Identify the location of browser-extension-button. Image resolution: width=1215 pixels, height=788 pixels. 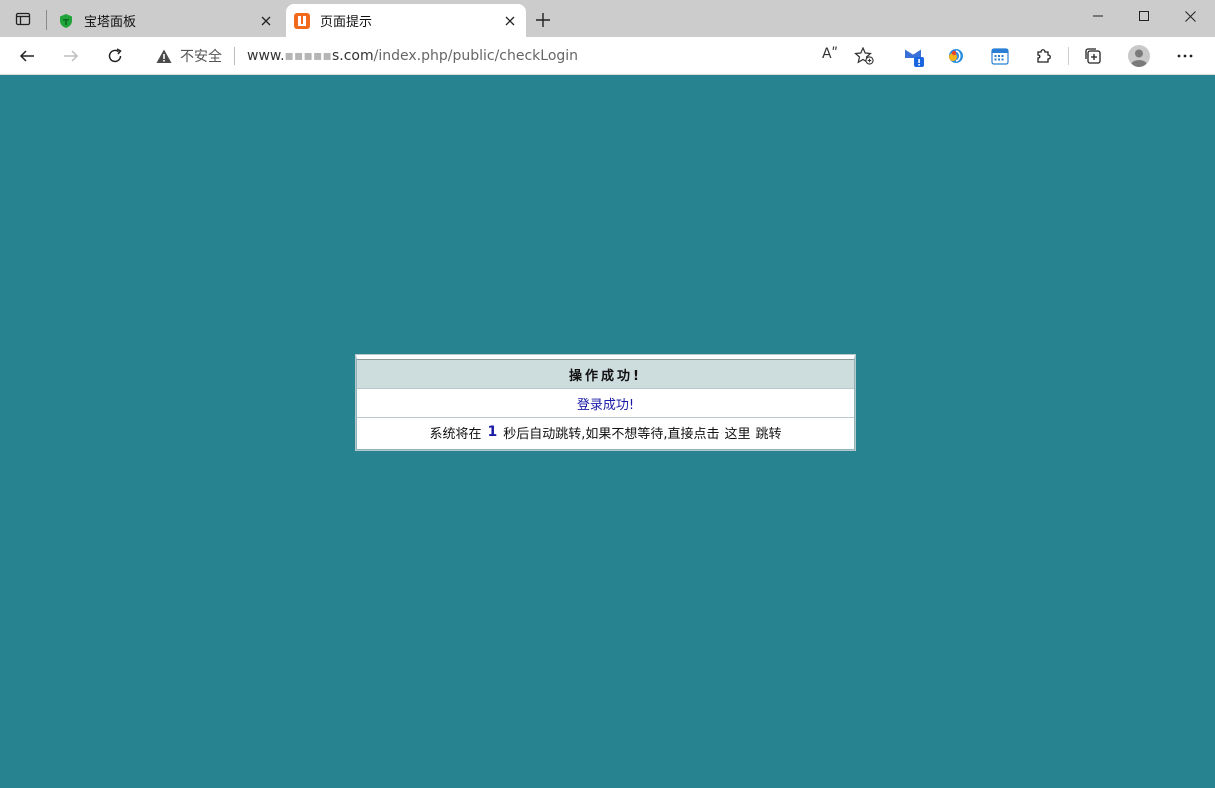
(956, 56).